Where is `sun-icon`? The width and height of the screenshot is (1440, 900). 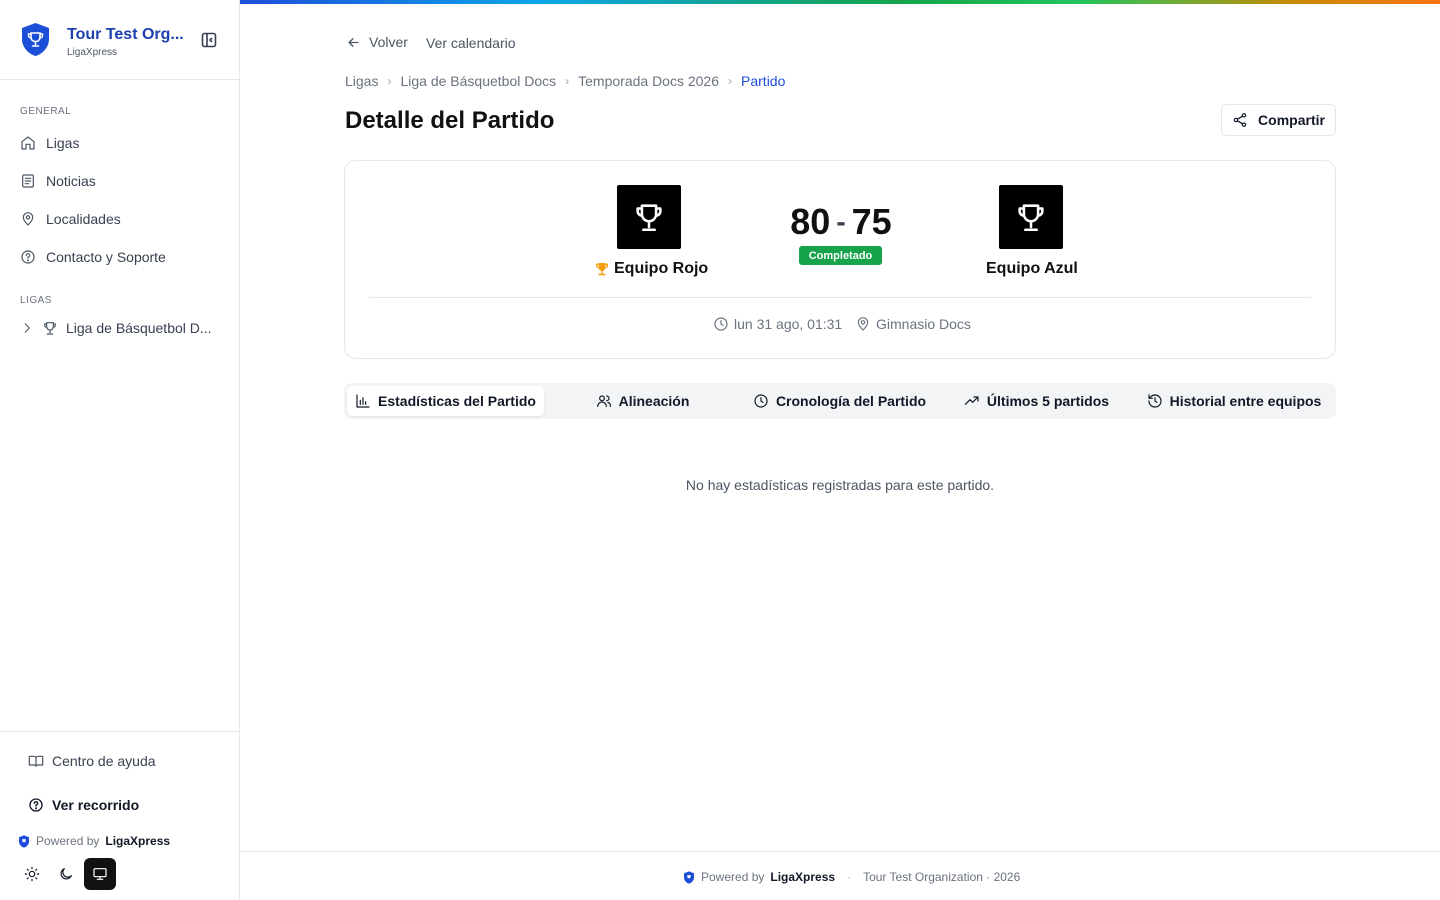
sun-icon is located at coordinates (32, 874).